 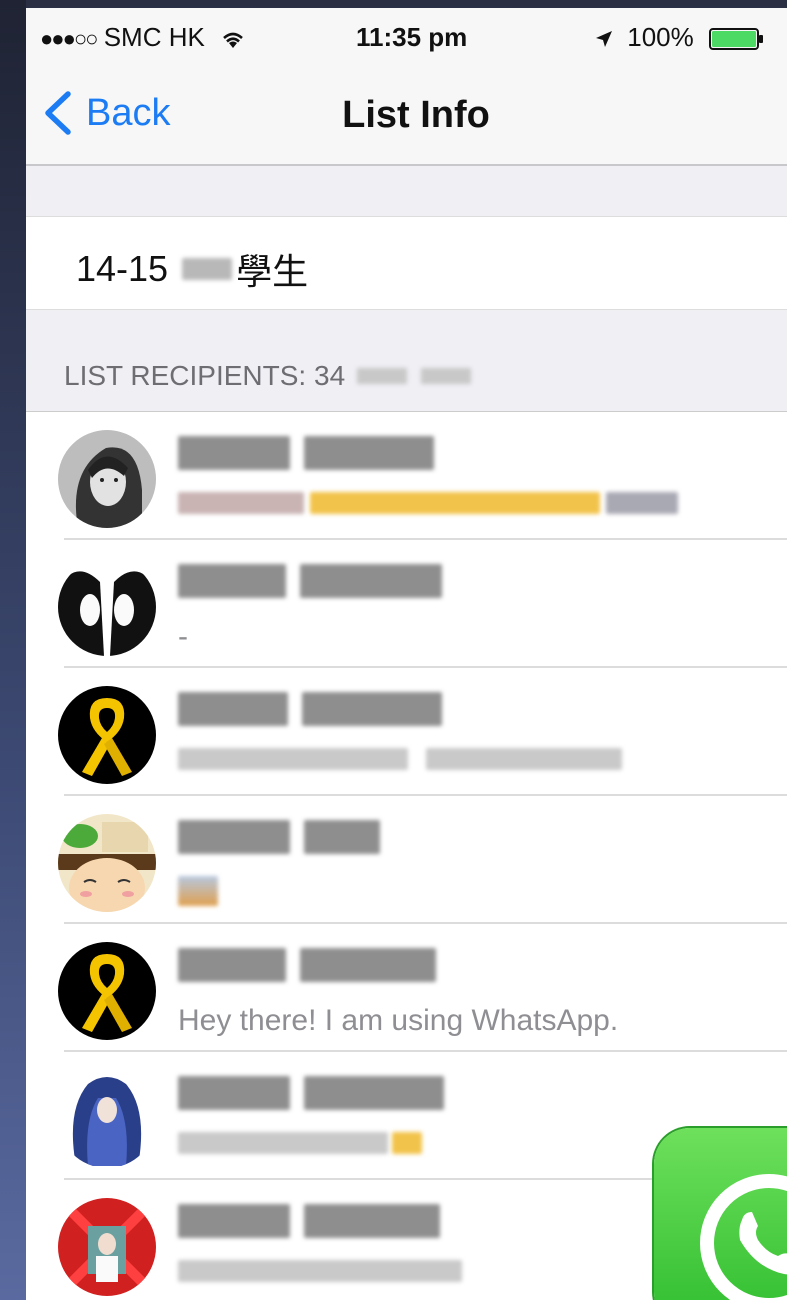 I want to click on list-name-text: 14-15 學生, so click(x=192, y=269).